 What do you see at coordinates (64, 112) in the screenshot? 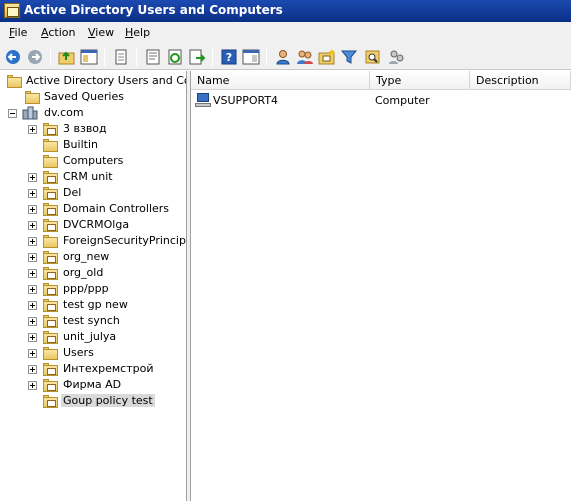
I see `tree-domain-label: dv.com` at bounding box center [64, 112].